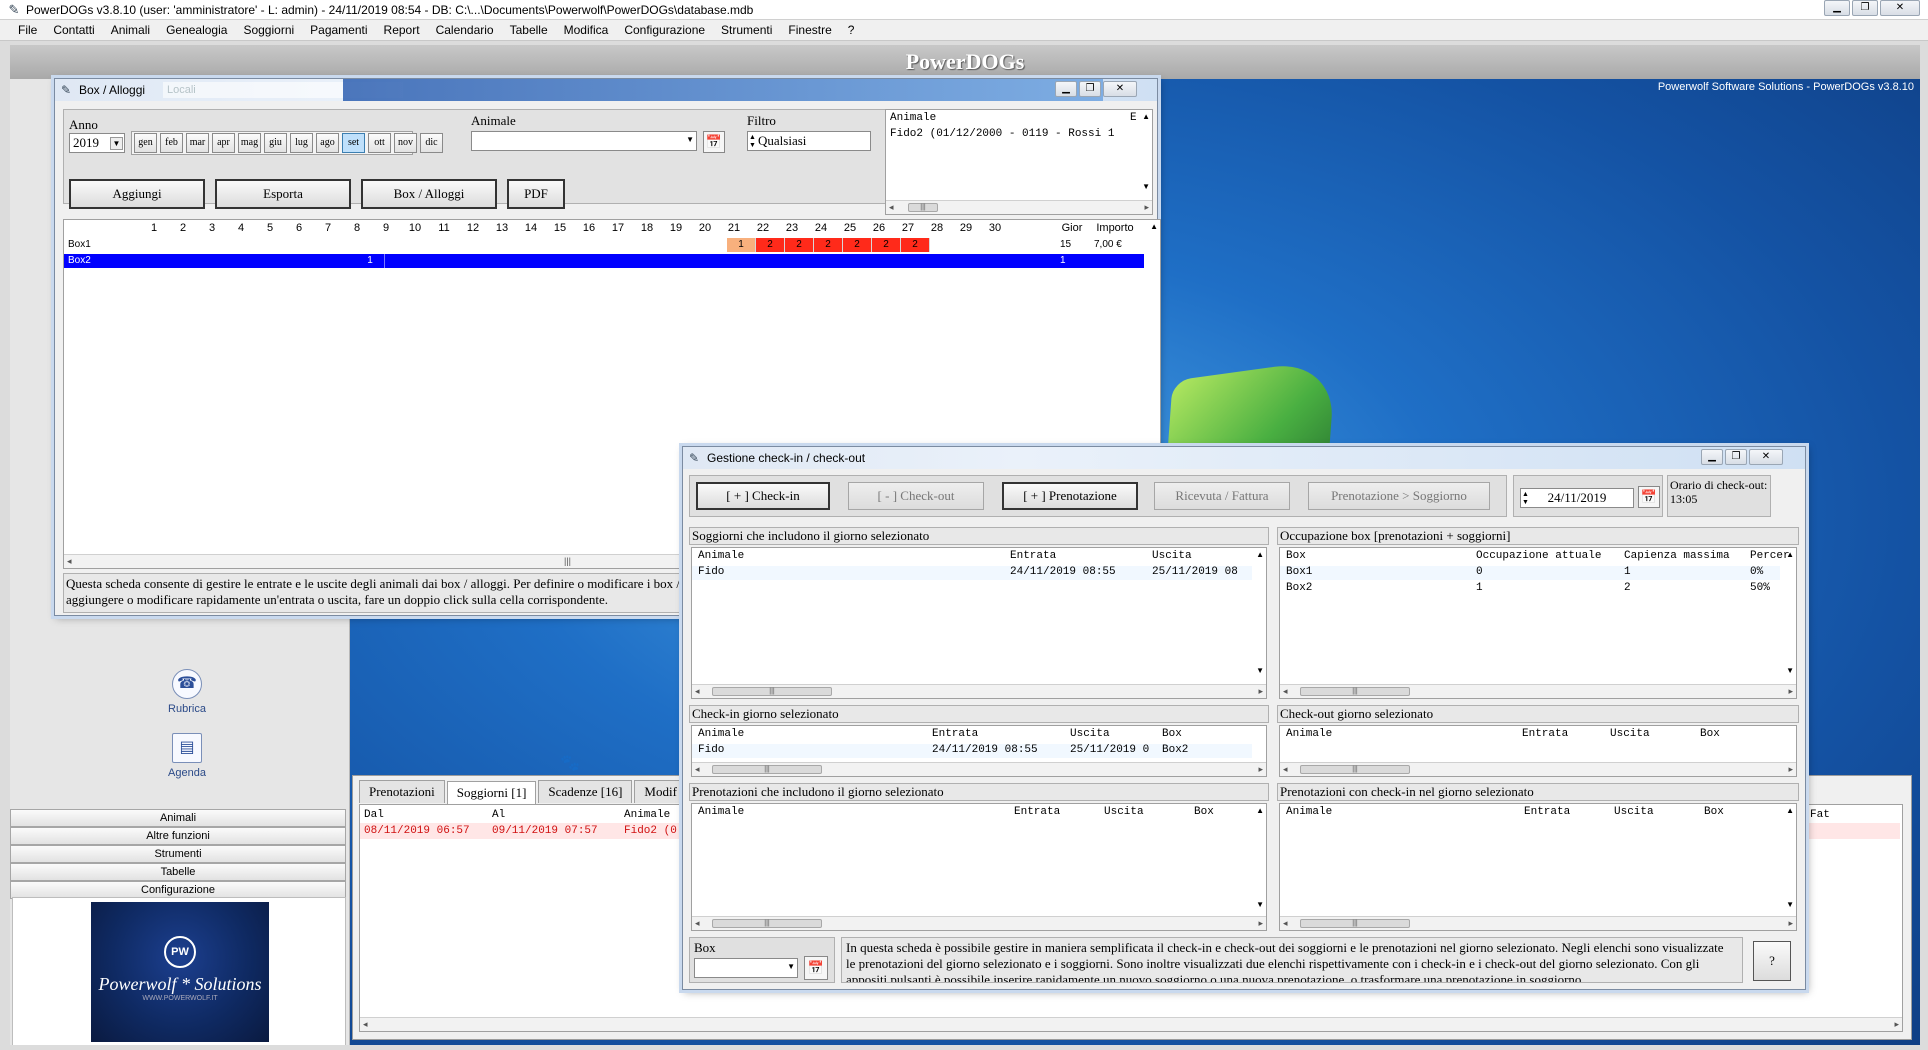  I want to click on filtro-select: ▲ ▼ Qualsiasi, so click(809, 141).